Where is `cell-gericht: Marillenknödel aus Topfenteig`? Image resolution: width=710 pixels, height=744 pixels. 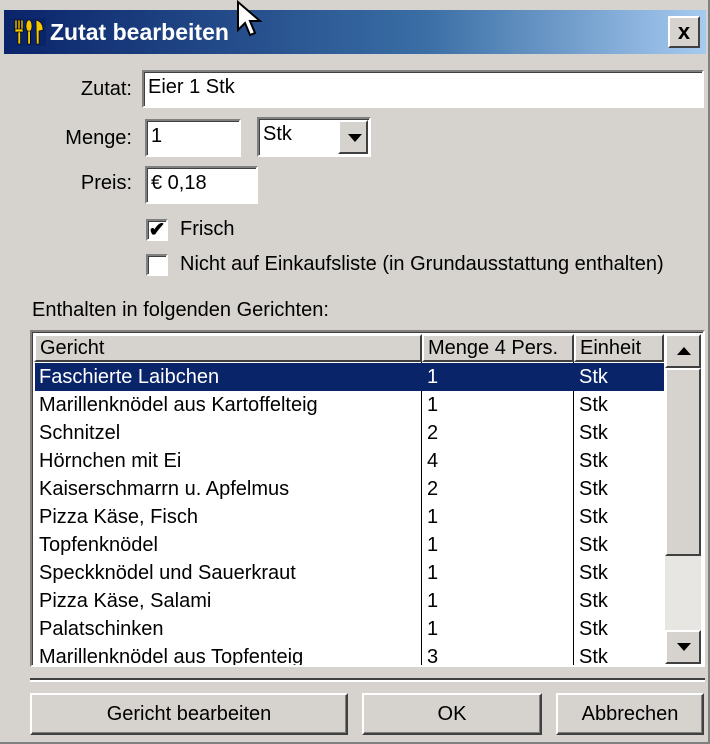
cell-gericht: Marillenknödel aus Topfenteig is located at coordinates (171, 656).